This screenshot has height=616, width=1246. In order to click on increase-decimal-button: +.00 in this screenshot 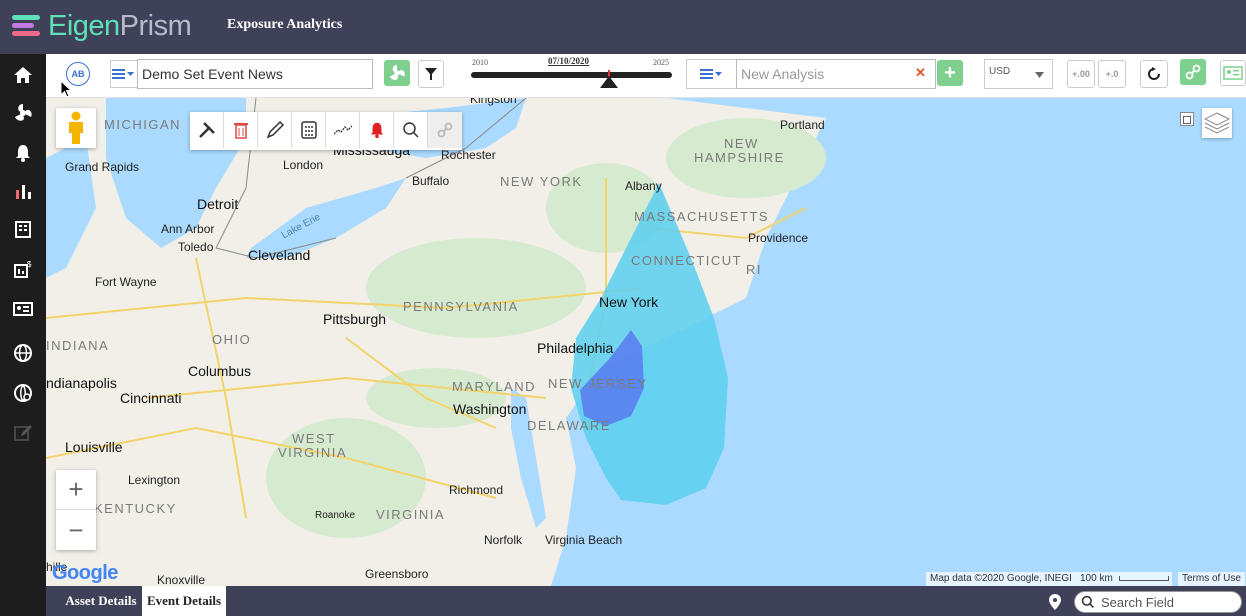, I will do `click(1081, 74)`.